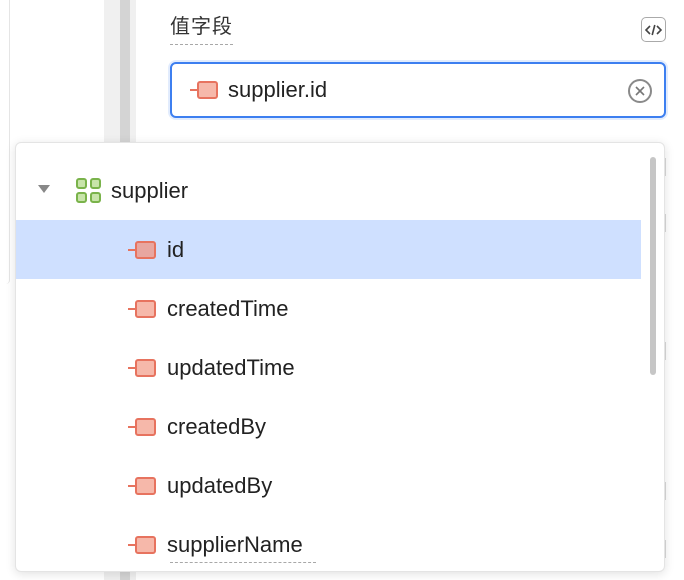  Describe the element at coordinates (328, 308) in the screenshot. I see `tree-item-createdtime: createdTime` at that location.